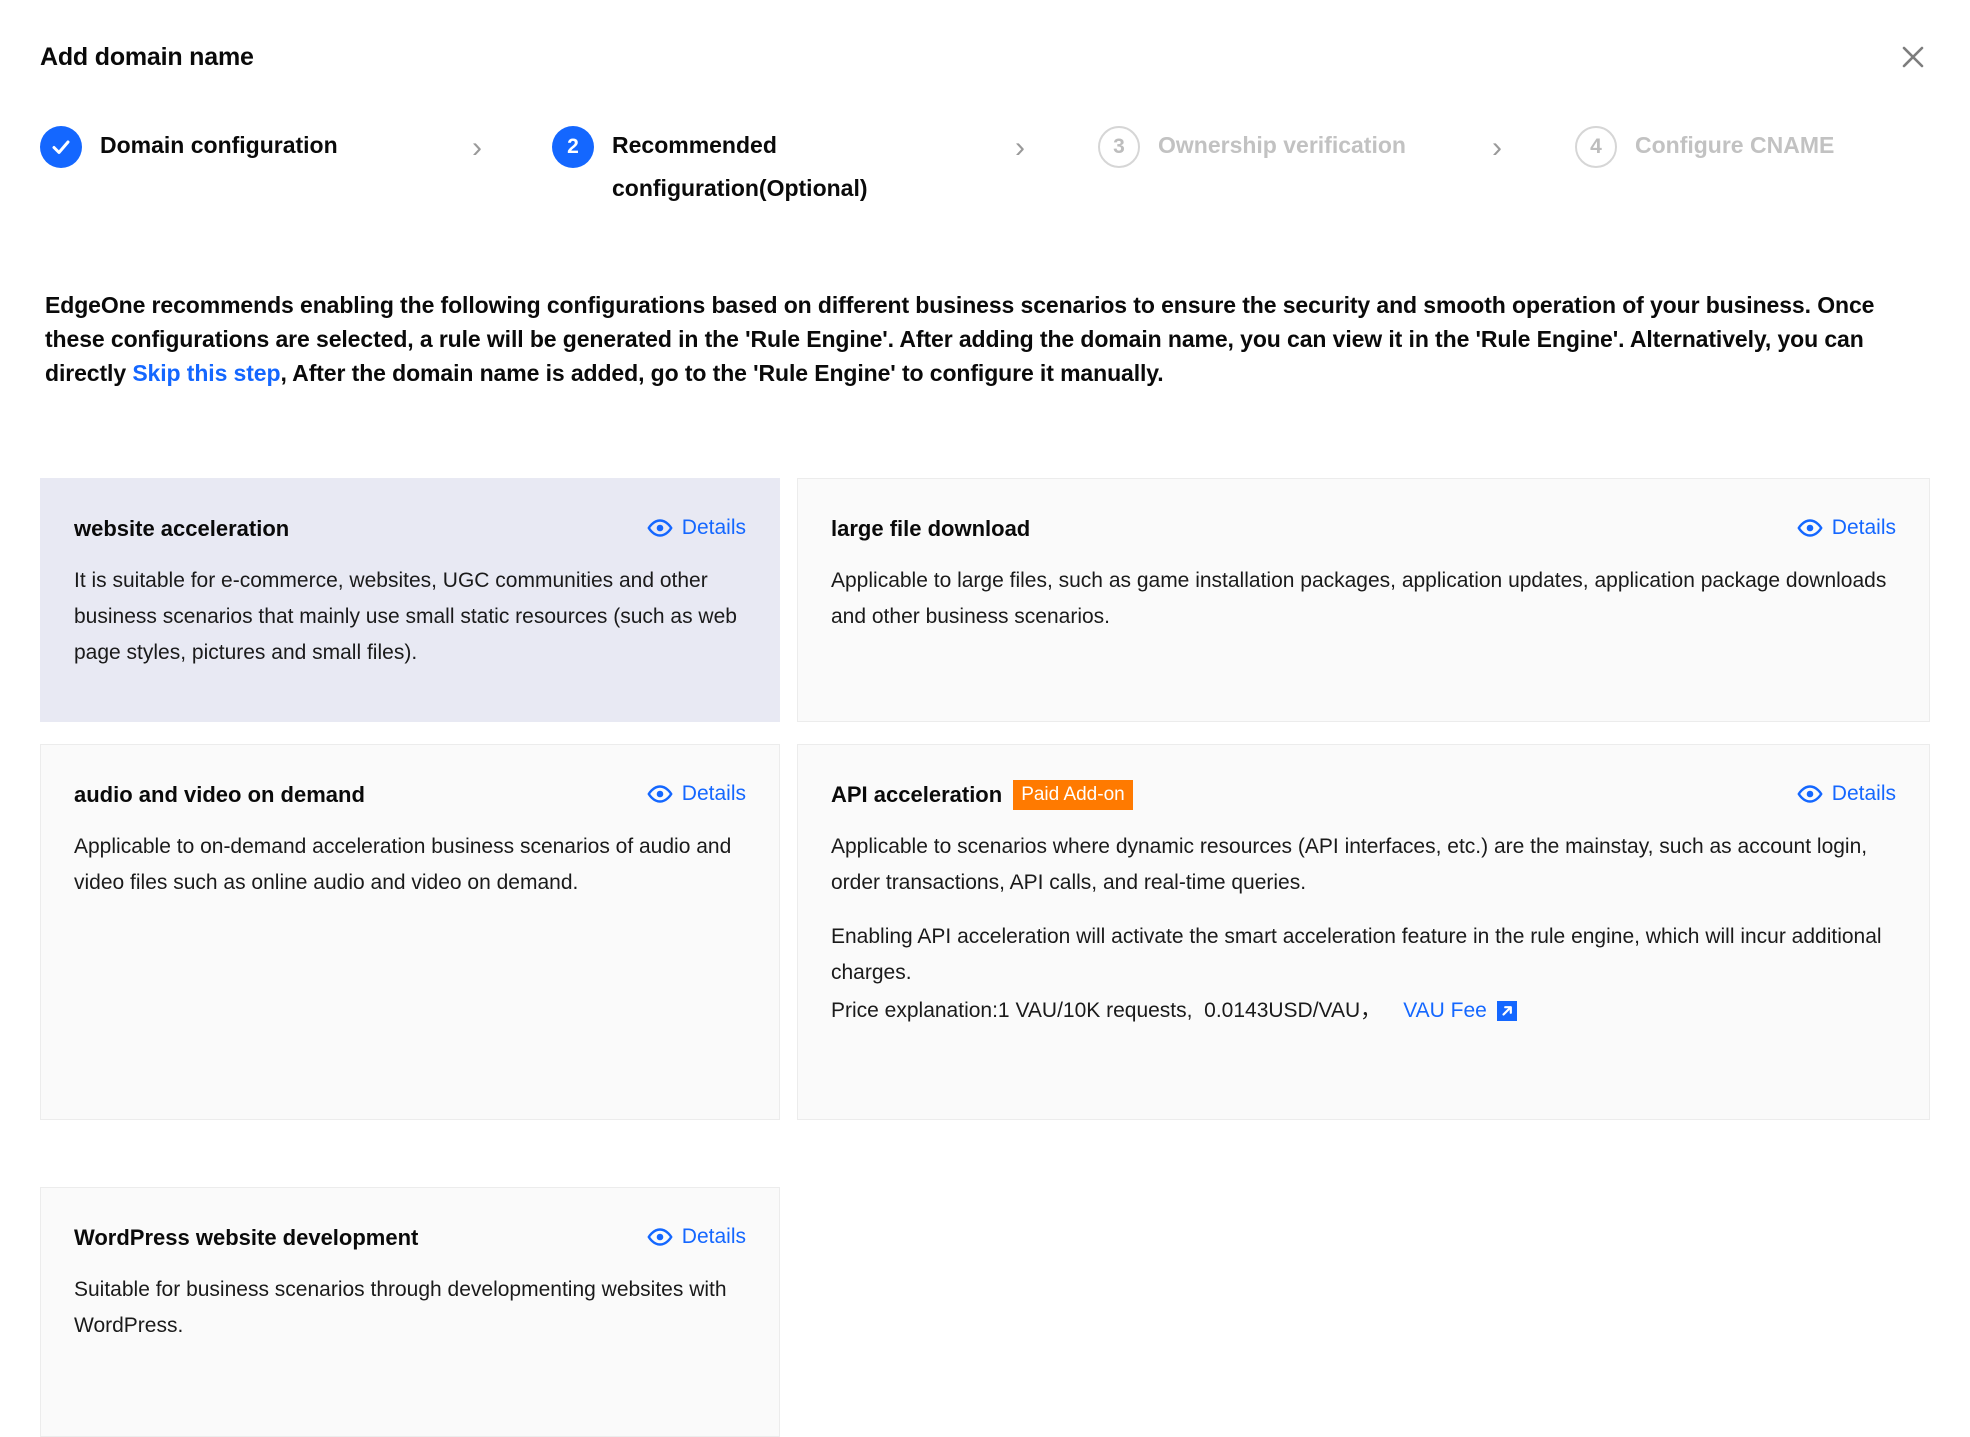 This screenshot has height=1437, width=1970. I want to click on card-header: WordPress website development Details, so click(410, 1238).